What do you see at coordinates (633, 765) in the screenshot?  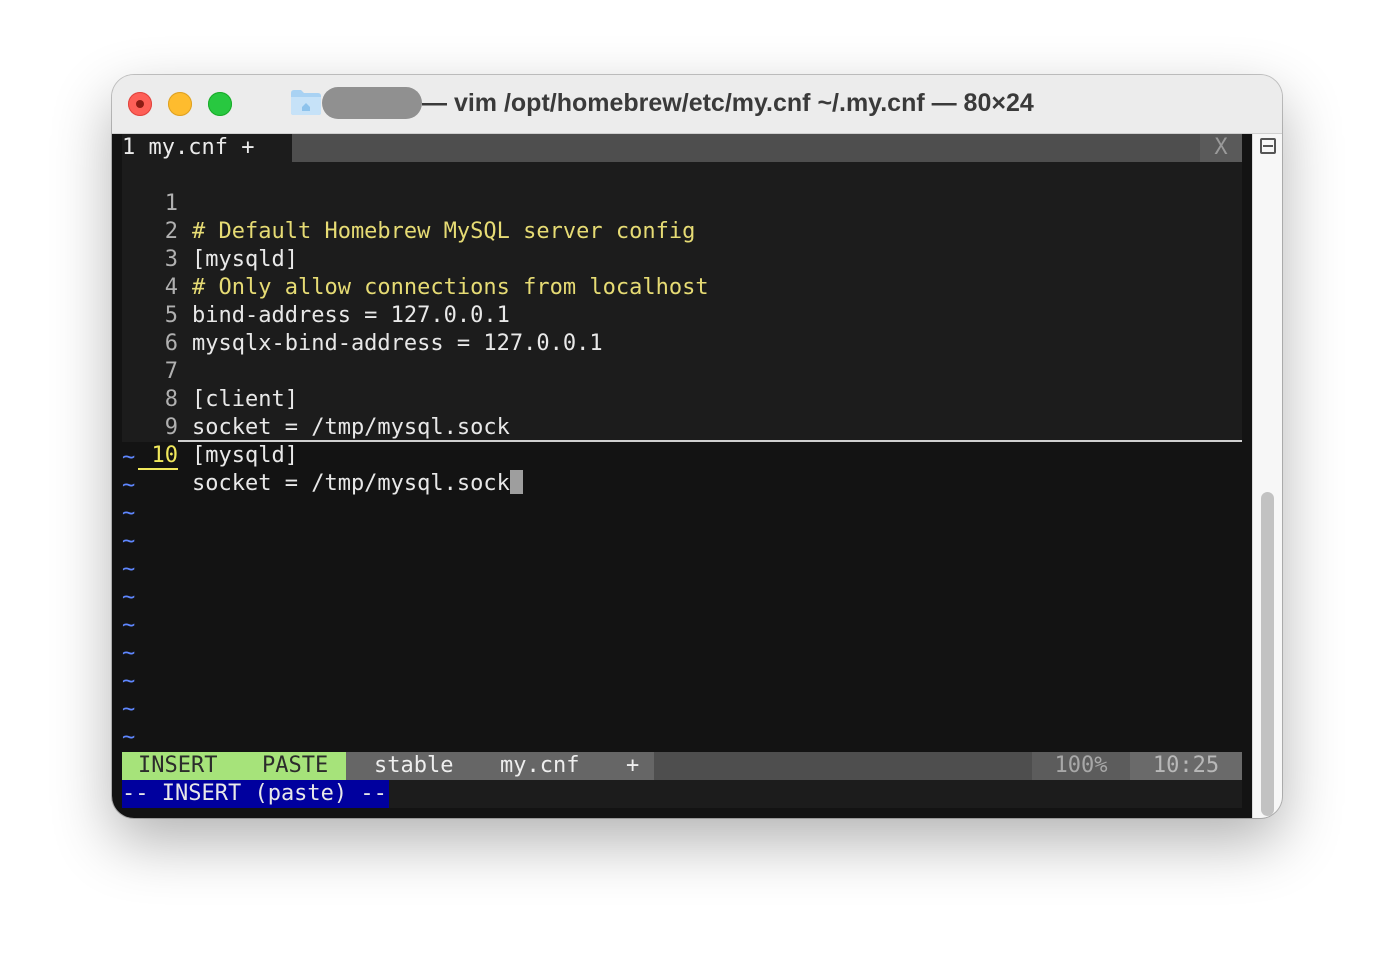 I see `modified-flag: +` at bounding box center [633, 765].